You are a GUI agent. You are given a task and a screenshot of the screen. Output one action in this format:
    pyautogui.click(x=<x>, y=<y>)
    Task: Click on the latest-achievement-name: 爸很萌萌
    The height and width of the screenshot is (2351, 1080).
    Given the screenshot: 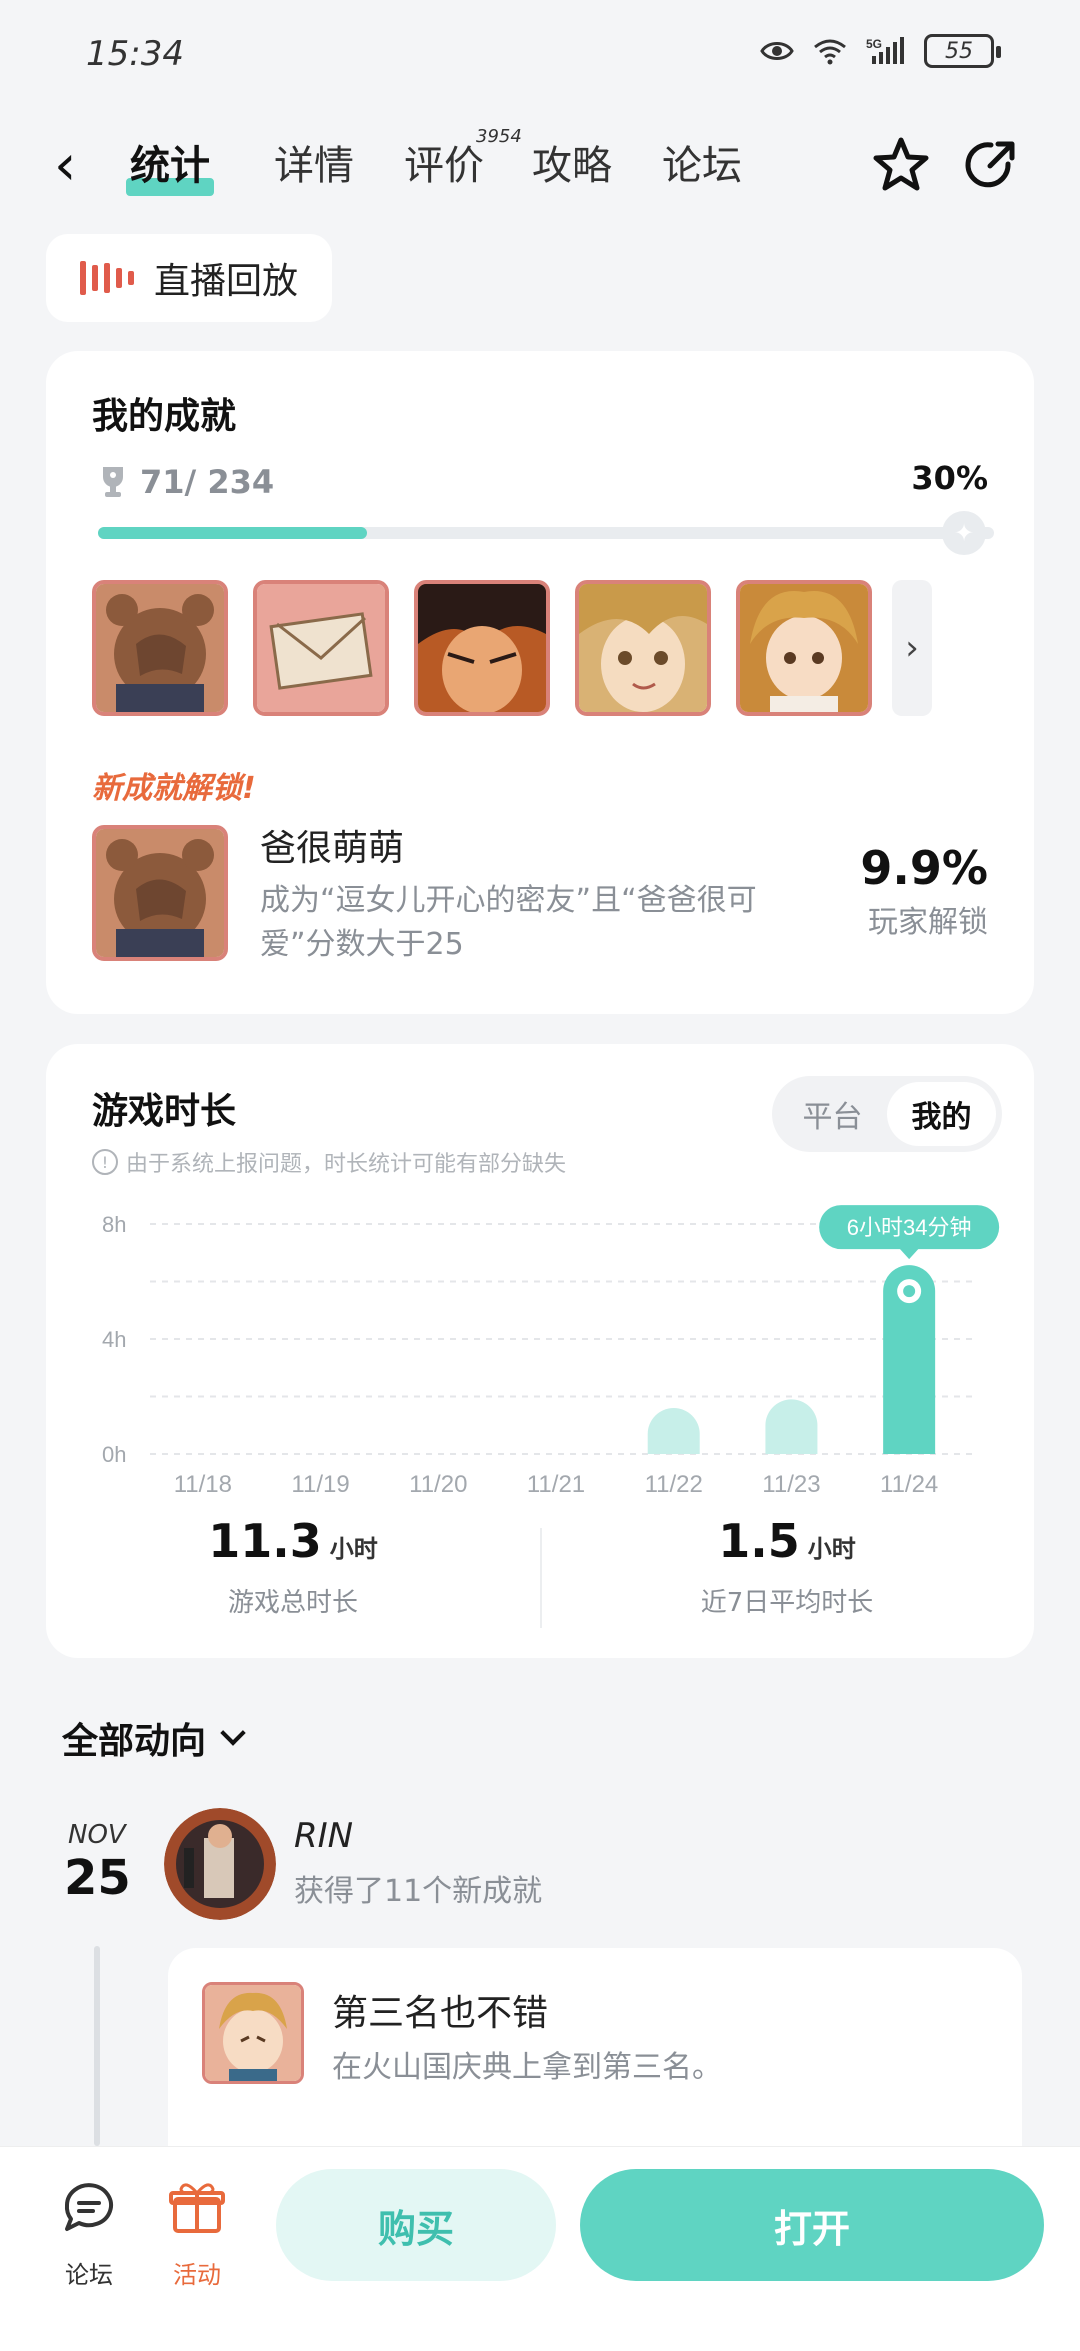 What is the action you would take?
    pyautogui.click(x=332, y=848)
    